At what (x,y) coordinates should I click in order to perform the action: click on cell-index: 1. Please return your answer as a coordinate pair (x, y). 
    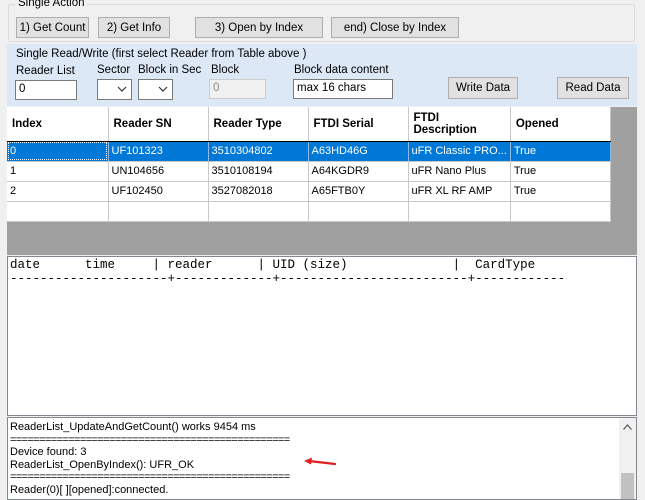
    Looking at the image, I should click on (58, 171).